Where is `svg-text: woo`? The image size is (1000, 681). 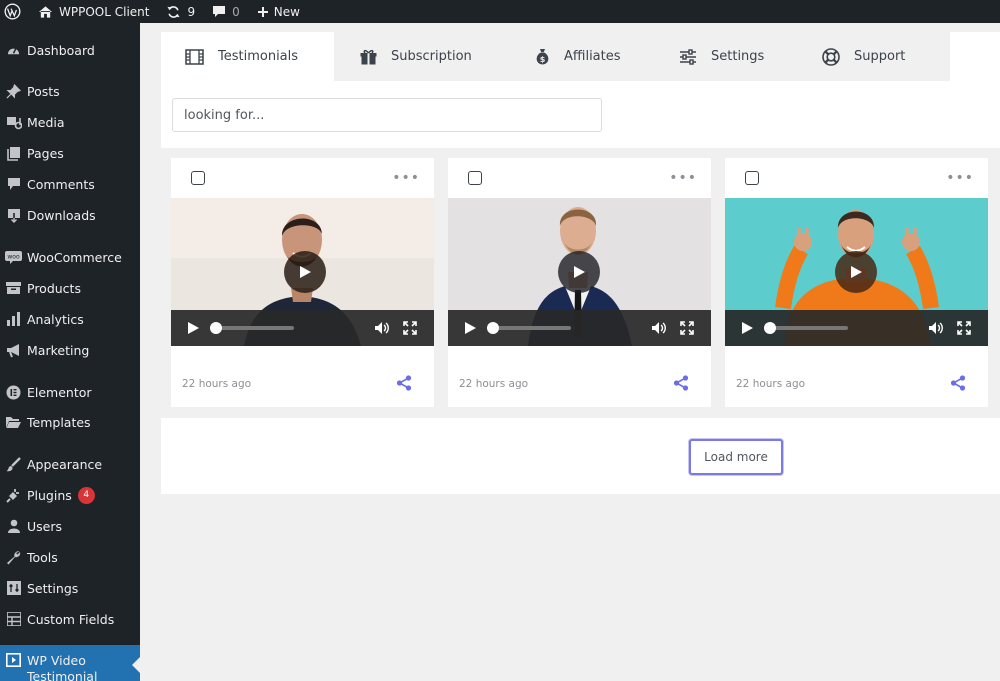
svg-text: woo is located at coordinates (13, 256).